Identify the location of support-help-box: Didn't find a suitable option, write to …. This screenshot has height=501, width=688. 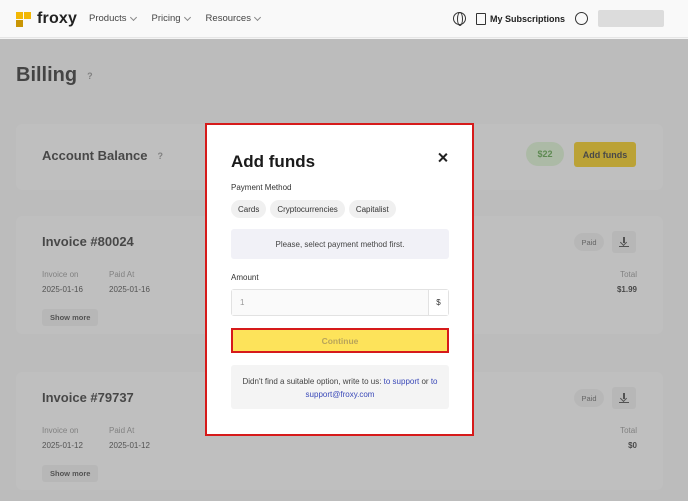
(340, 387).